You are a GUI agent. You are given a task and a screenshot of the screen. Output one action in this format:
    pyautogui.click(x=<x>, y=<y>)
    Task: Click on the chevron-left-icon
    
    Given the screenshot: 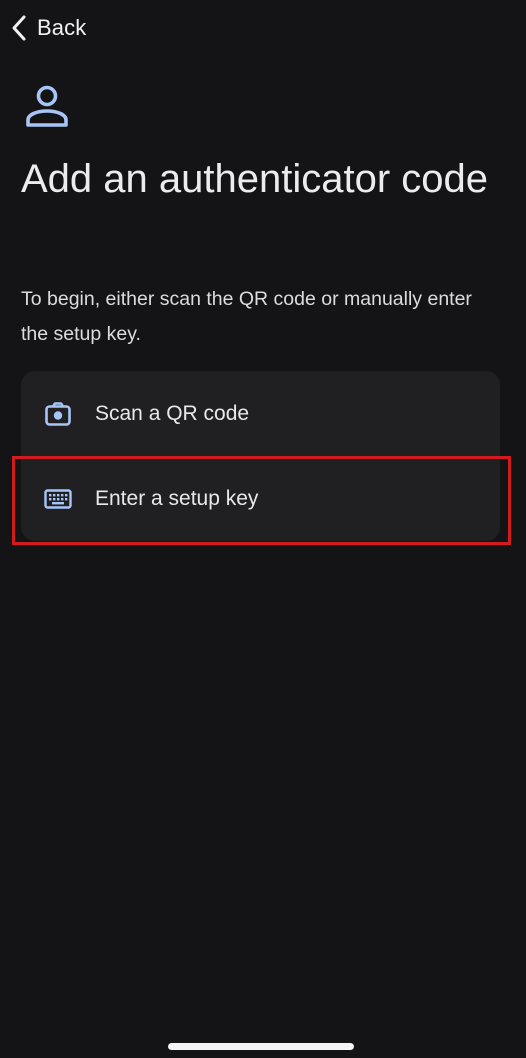 What is the action you would take?
    pyautogui.click(x=19, y=28)
    